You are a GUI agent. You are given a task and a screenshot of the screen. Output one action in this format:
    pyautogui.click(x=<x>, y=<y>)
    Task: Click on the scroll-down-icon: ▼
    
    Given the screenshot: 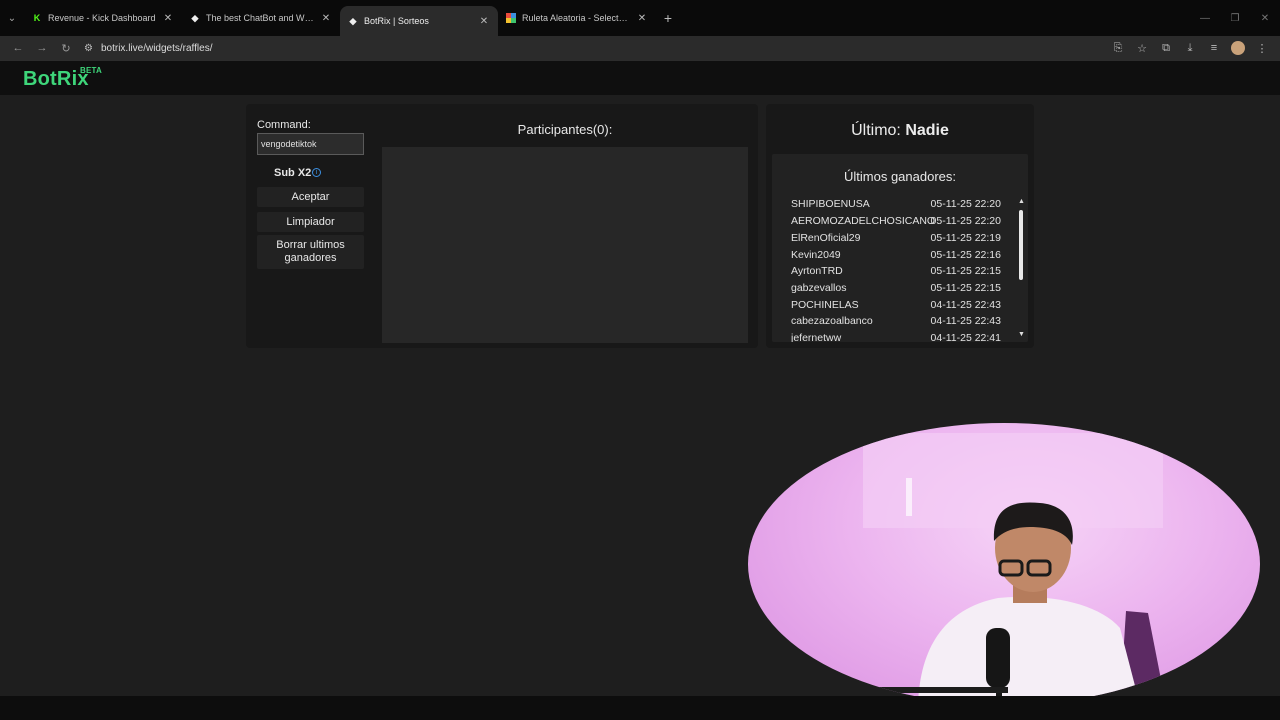 What is the action you would take?
    pyautogui.click(x=1021, y=334)
    